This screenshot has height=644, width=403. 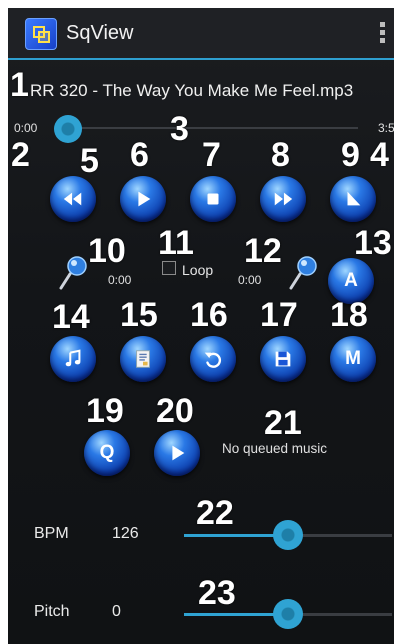 What do you see at coordinates (175, 411) in the screenshot?
I see `annotation-20: 20` at bounding box center [175, 411].